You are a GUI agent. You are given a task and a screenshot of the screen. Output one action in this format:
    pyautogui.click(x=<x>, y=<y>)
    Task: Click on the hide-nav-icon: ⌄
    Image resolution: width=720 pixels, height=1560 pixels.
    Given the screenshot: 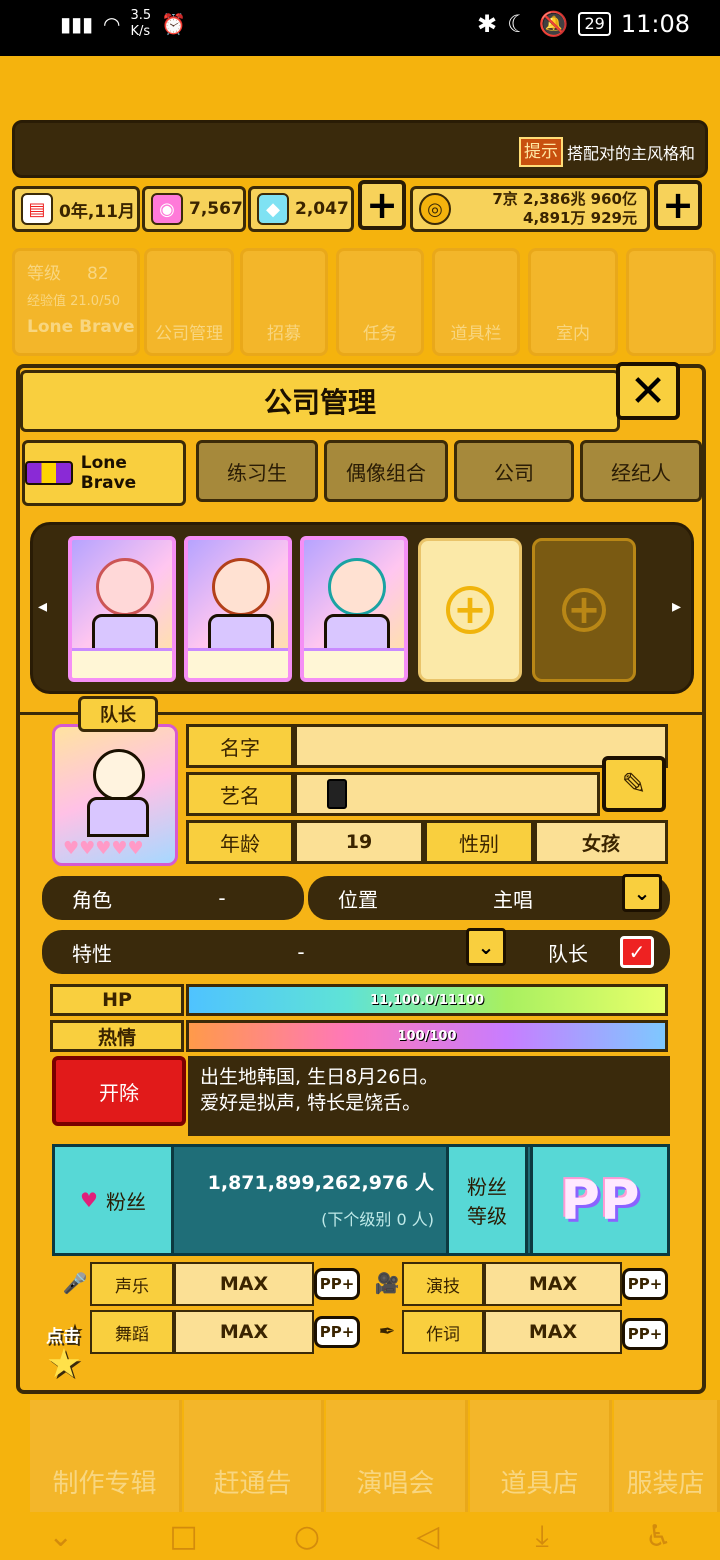 What is the action you would take?
    pyautogui.click(x=60, y=1536)
    